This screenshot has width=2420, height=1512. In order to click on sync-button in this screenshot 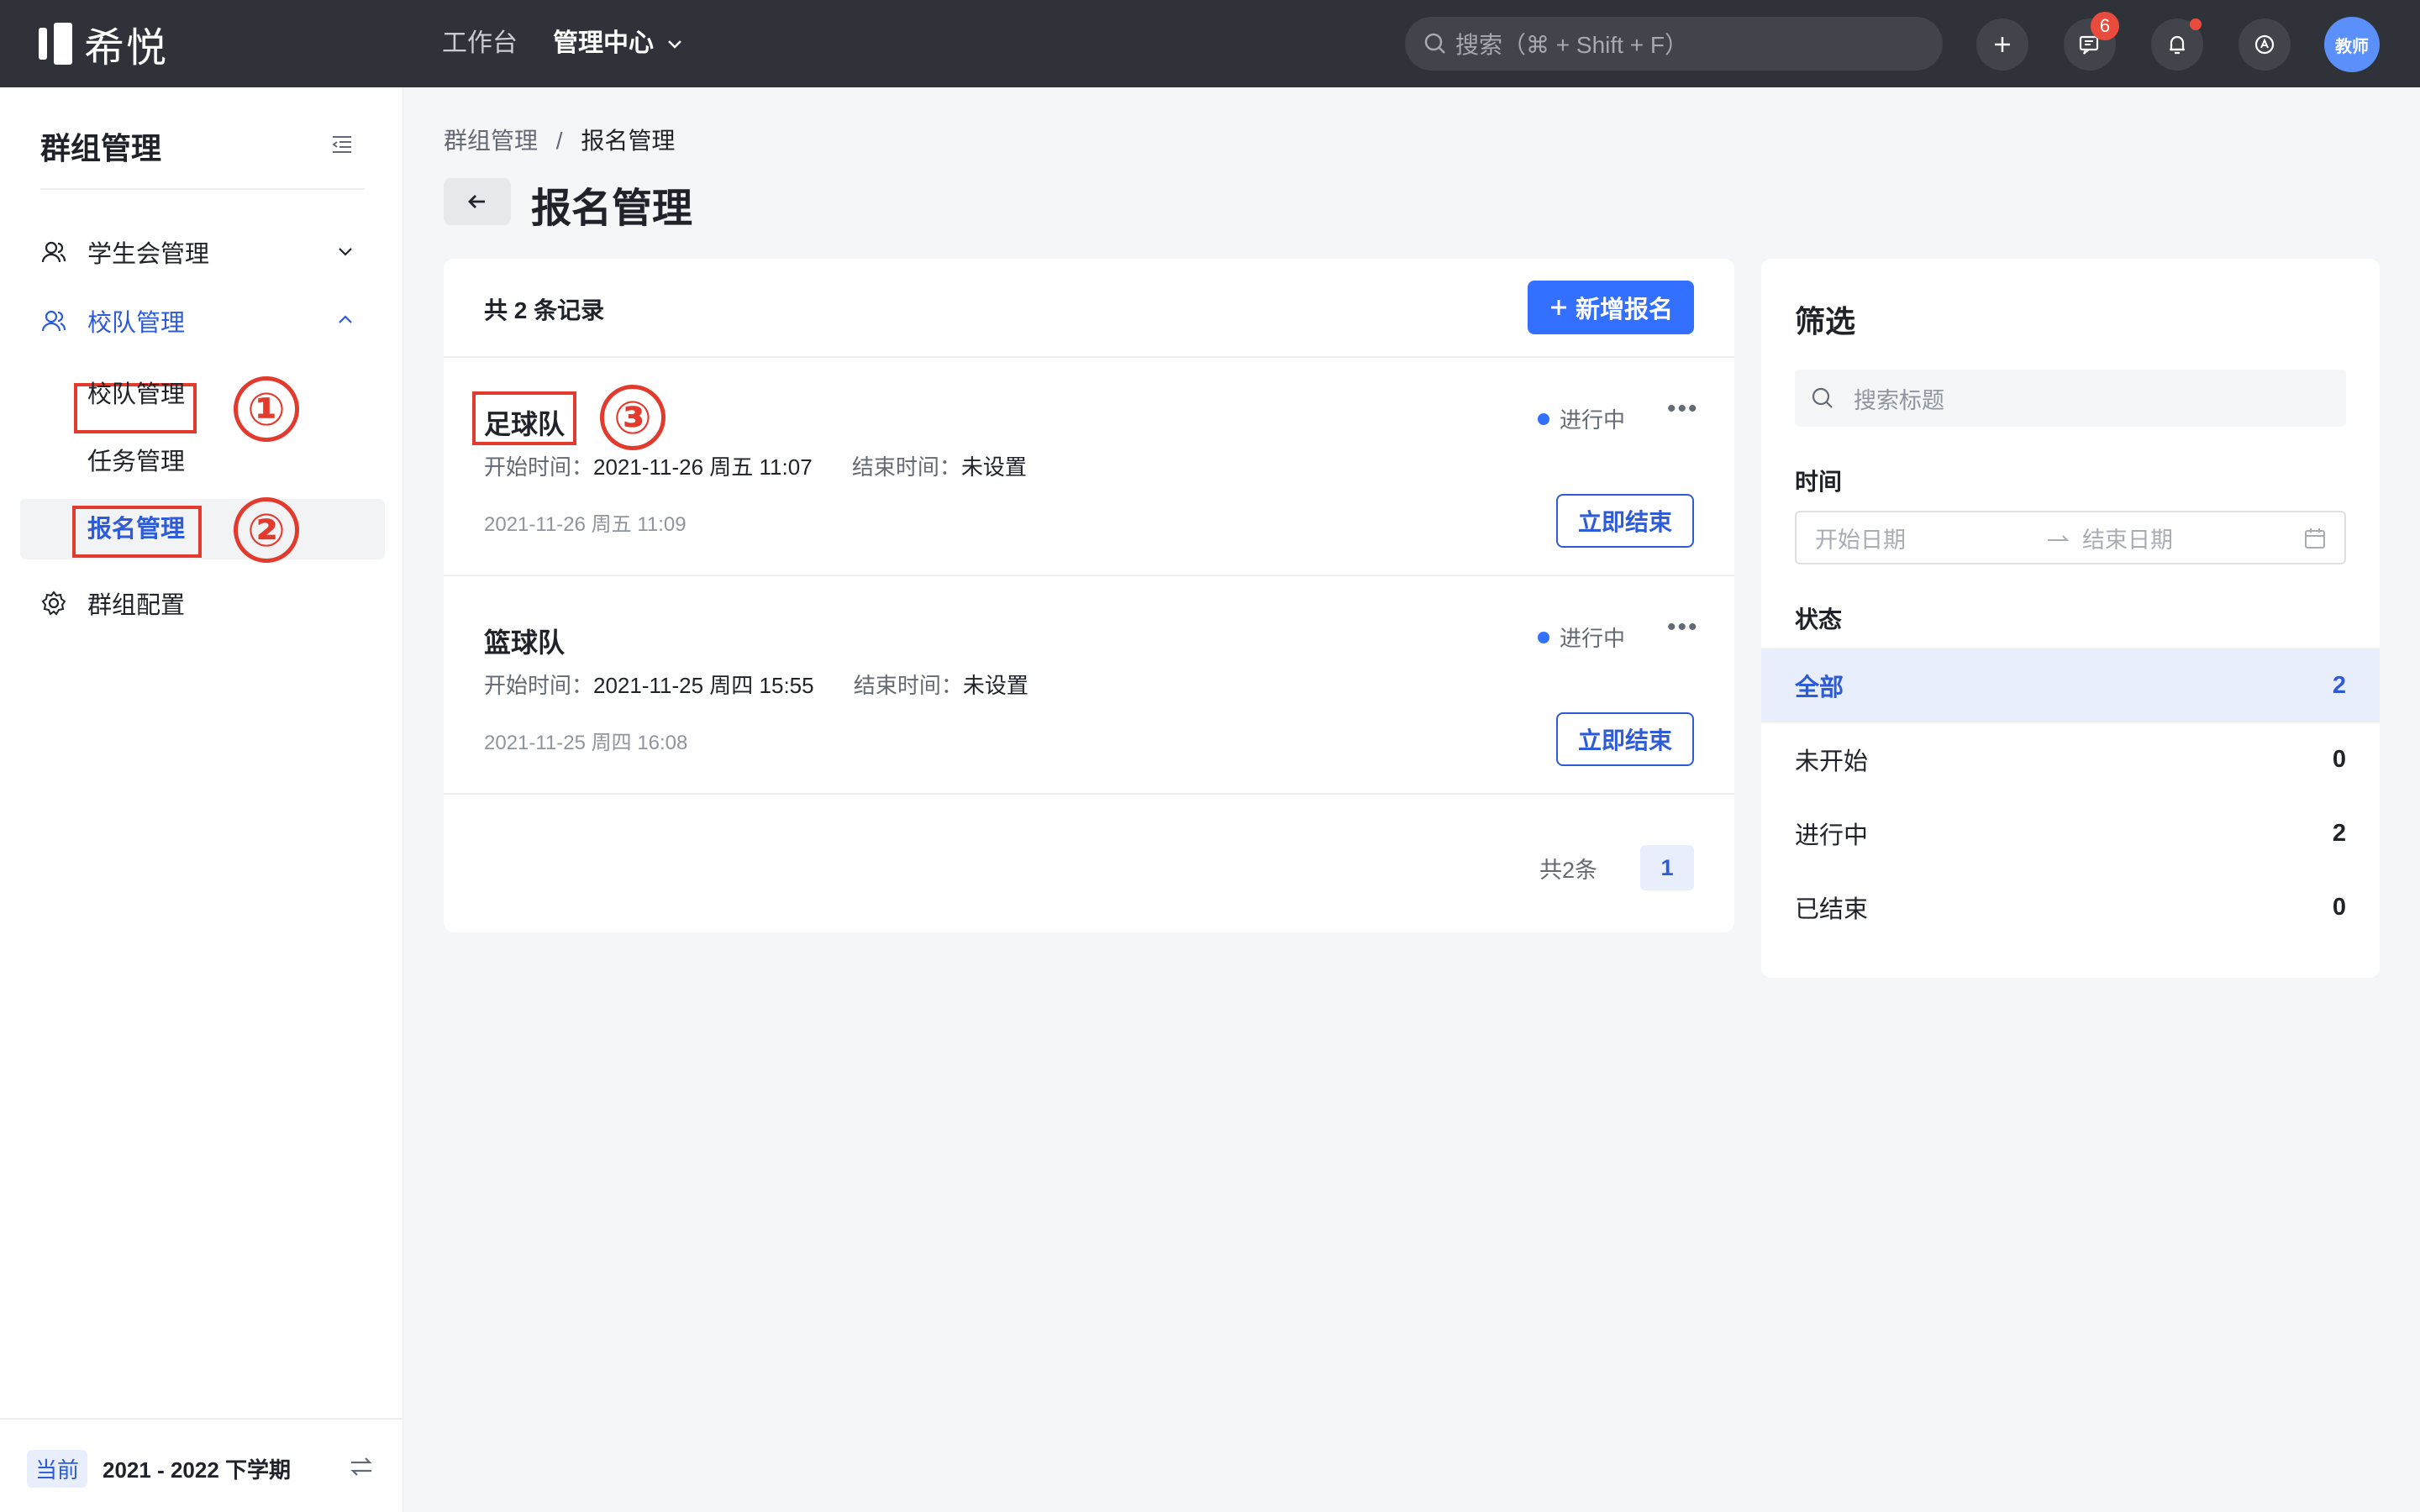, I will do `click(2265, 44)`.